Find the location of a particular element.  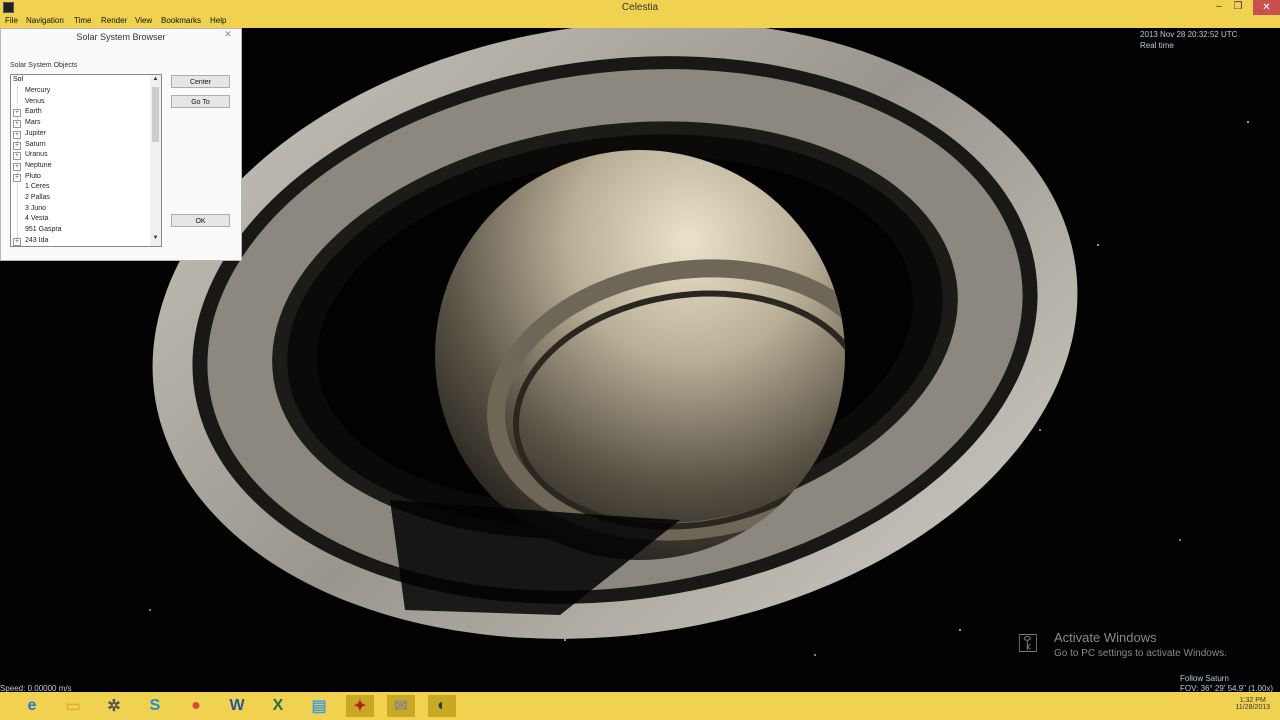

close-icon: ✕ is located at coordinates (1266, 7).